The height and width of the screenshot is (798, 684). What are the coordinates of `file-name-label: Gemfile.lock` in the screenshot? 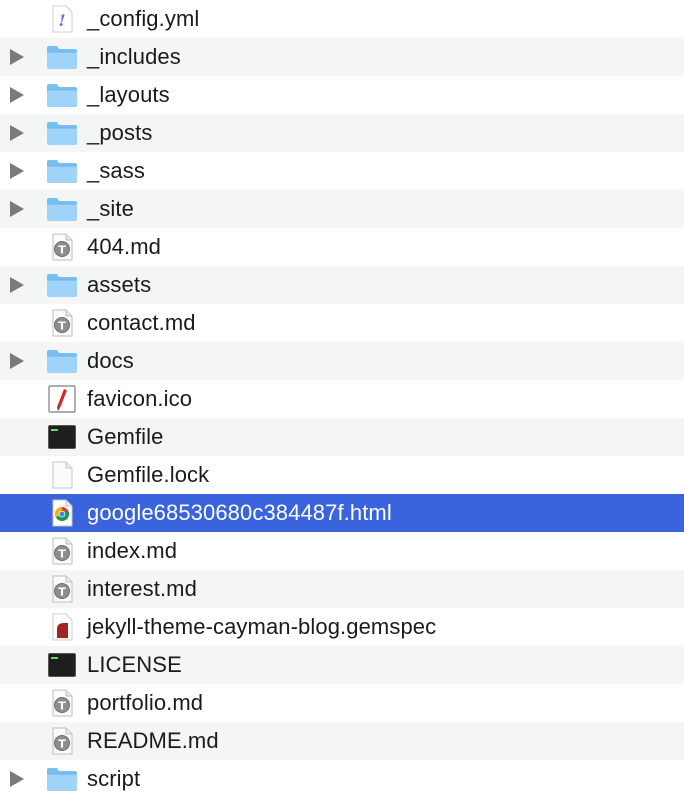 It's located at (148, 474).